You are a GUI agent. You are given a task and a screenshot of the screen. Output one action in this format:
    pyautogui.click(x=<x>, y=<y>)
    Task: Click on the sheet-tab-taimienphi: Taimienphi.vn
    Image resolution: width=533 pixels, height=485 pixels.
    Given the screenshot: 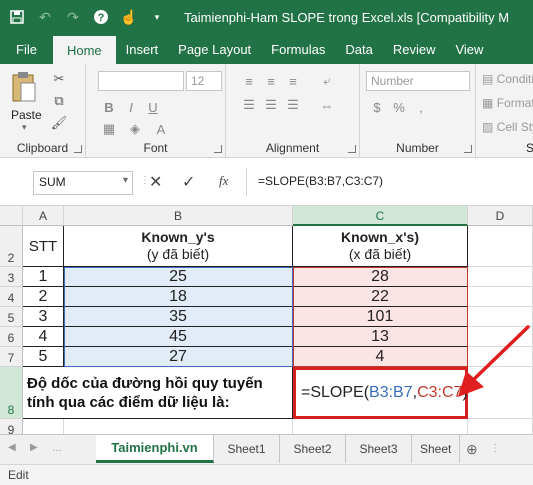 What is the action you would take?
    pyautogui.click(x=155, y=449)
    